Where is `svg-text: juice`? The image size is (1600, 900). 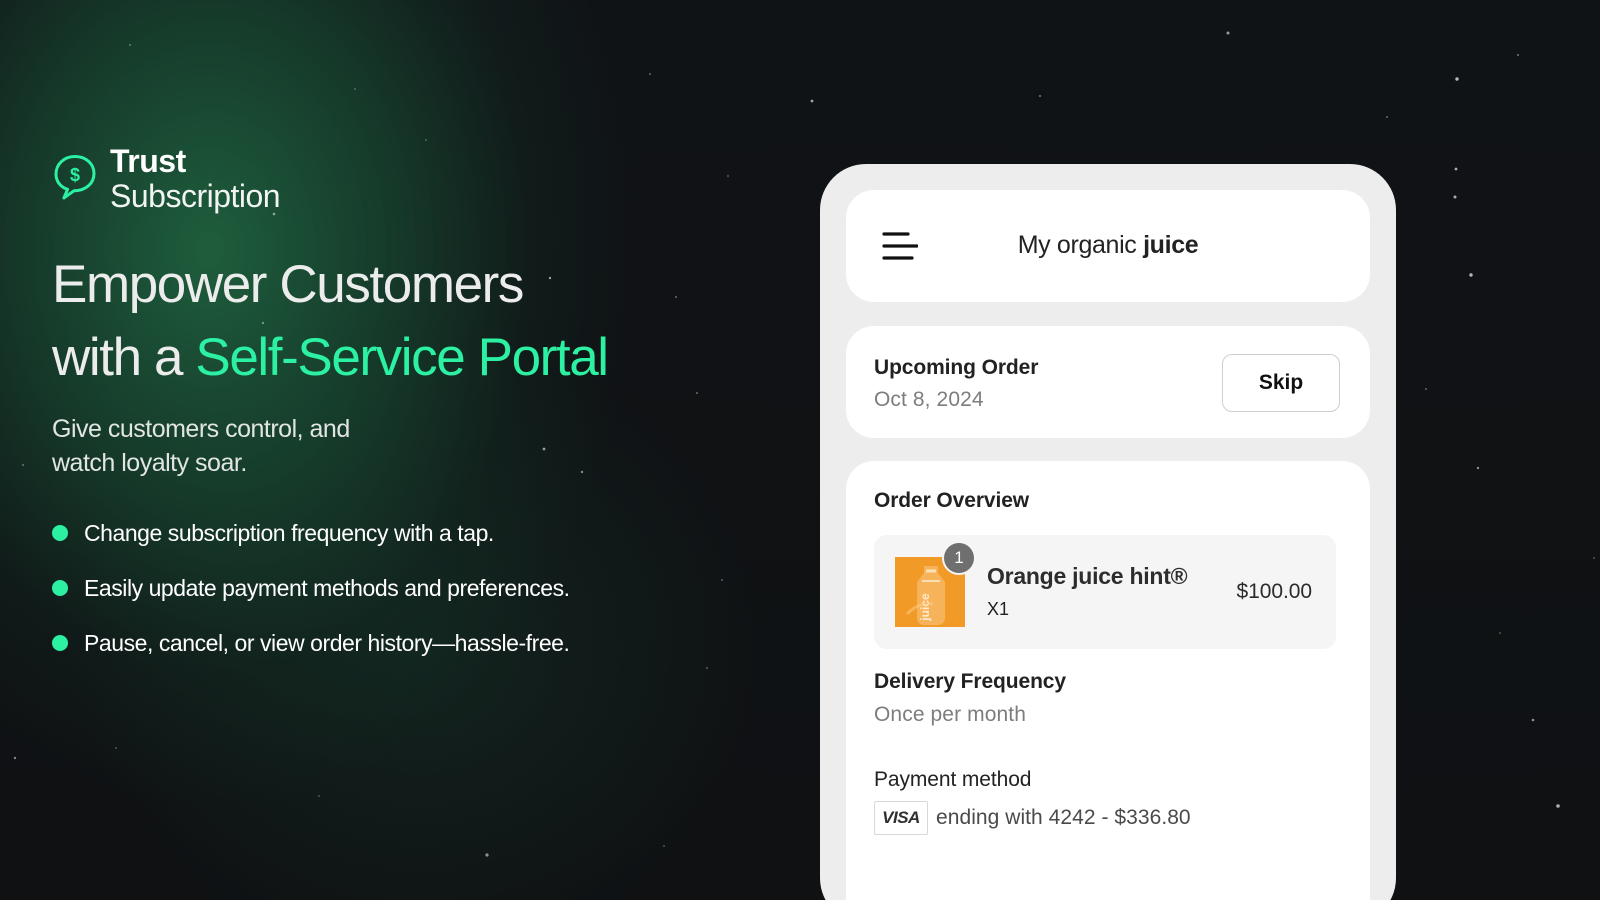
svg-text: juice is located at coordinates (925, 607).